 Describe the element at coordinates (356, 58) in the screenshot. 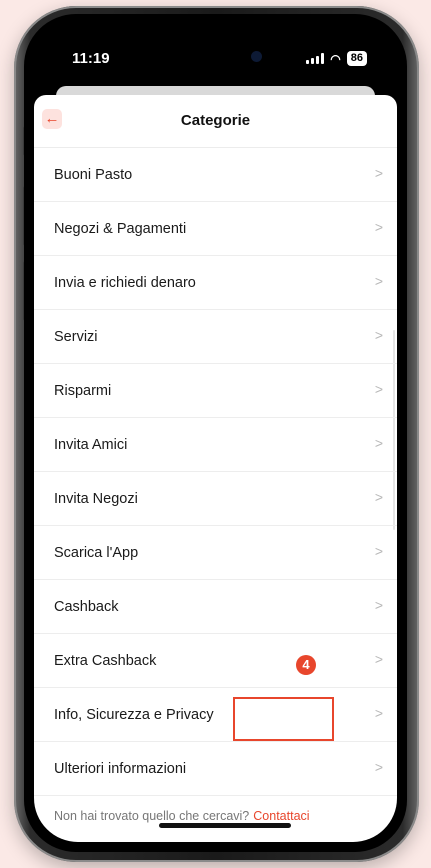

I see `battery-indicator: 86` at that location.